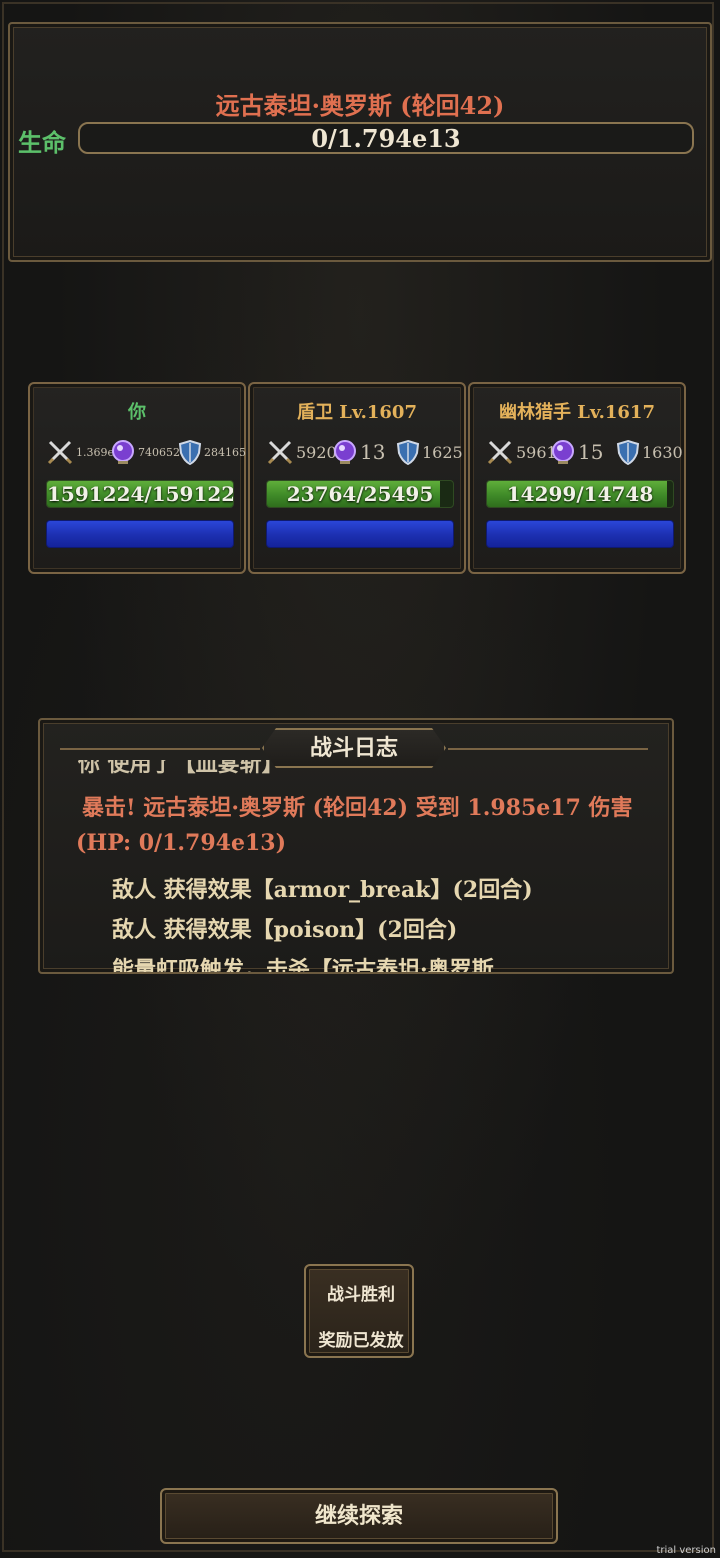 This screenshot has height=1558, width=720. Describe the element at coordinates (316, 452) in the screenshot. I see `attack-value: 5920` at that location.